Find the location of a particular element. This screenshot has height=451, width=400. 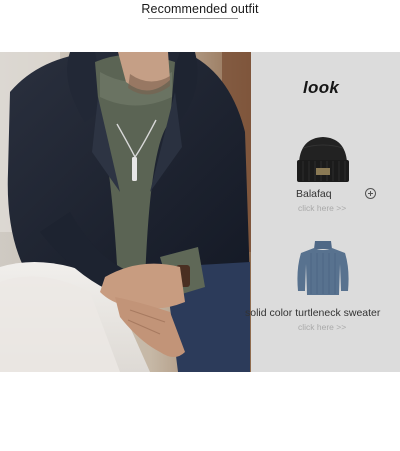

title-underline is located at coordinates (193, 18).